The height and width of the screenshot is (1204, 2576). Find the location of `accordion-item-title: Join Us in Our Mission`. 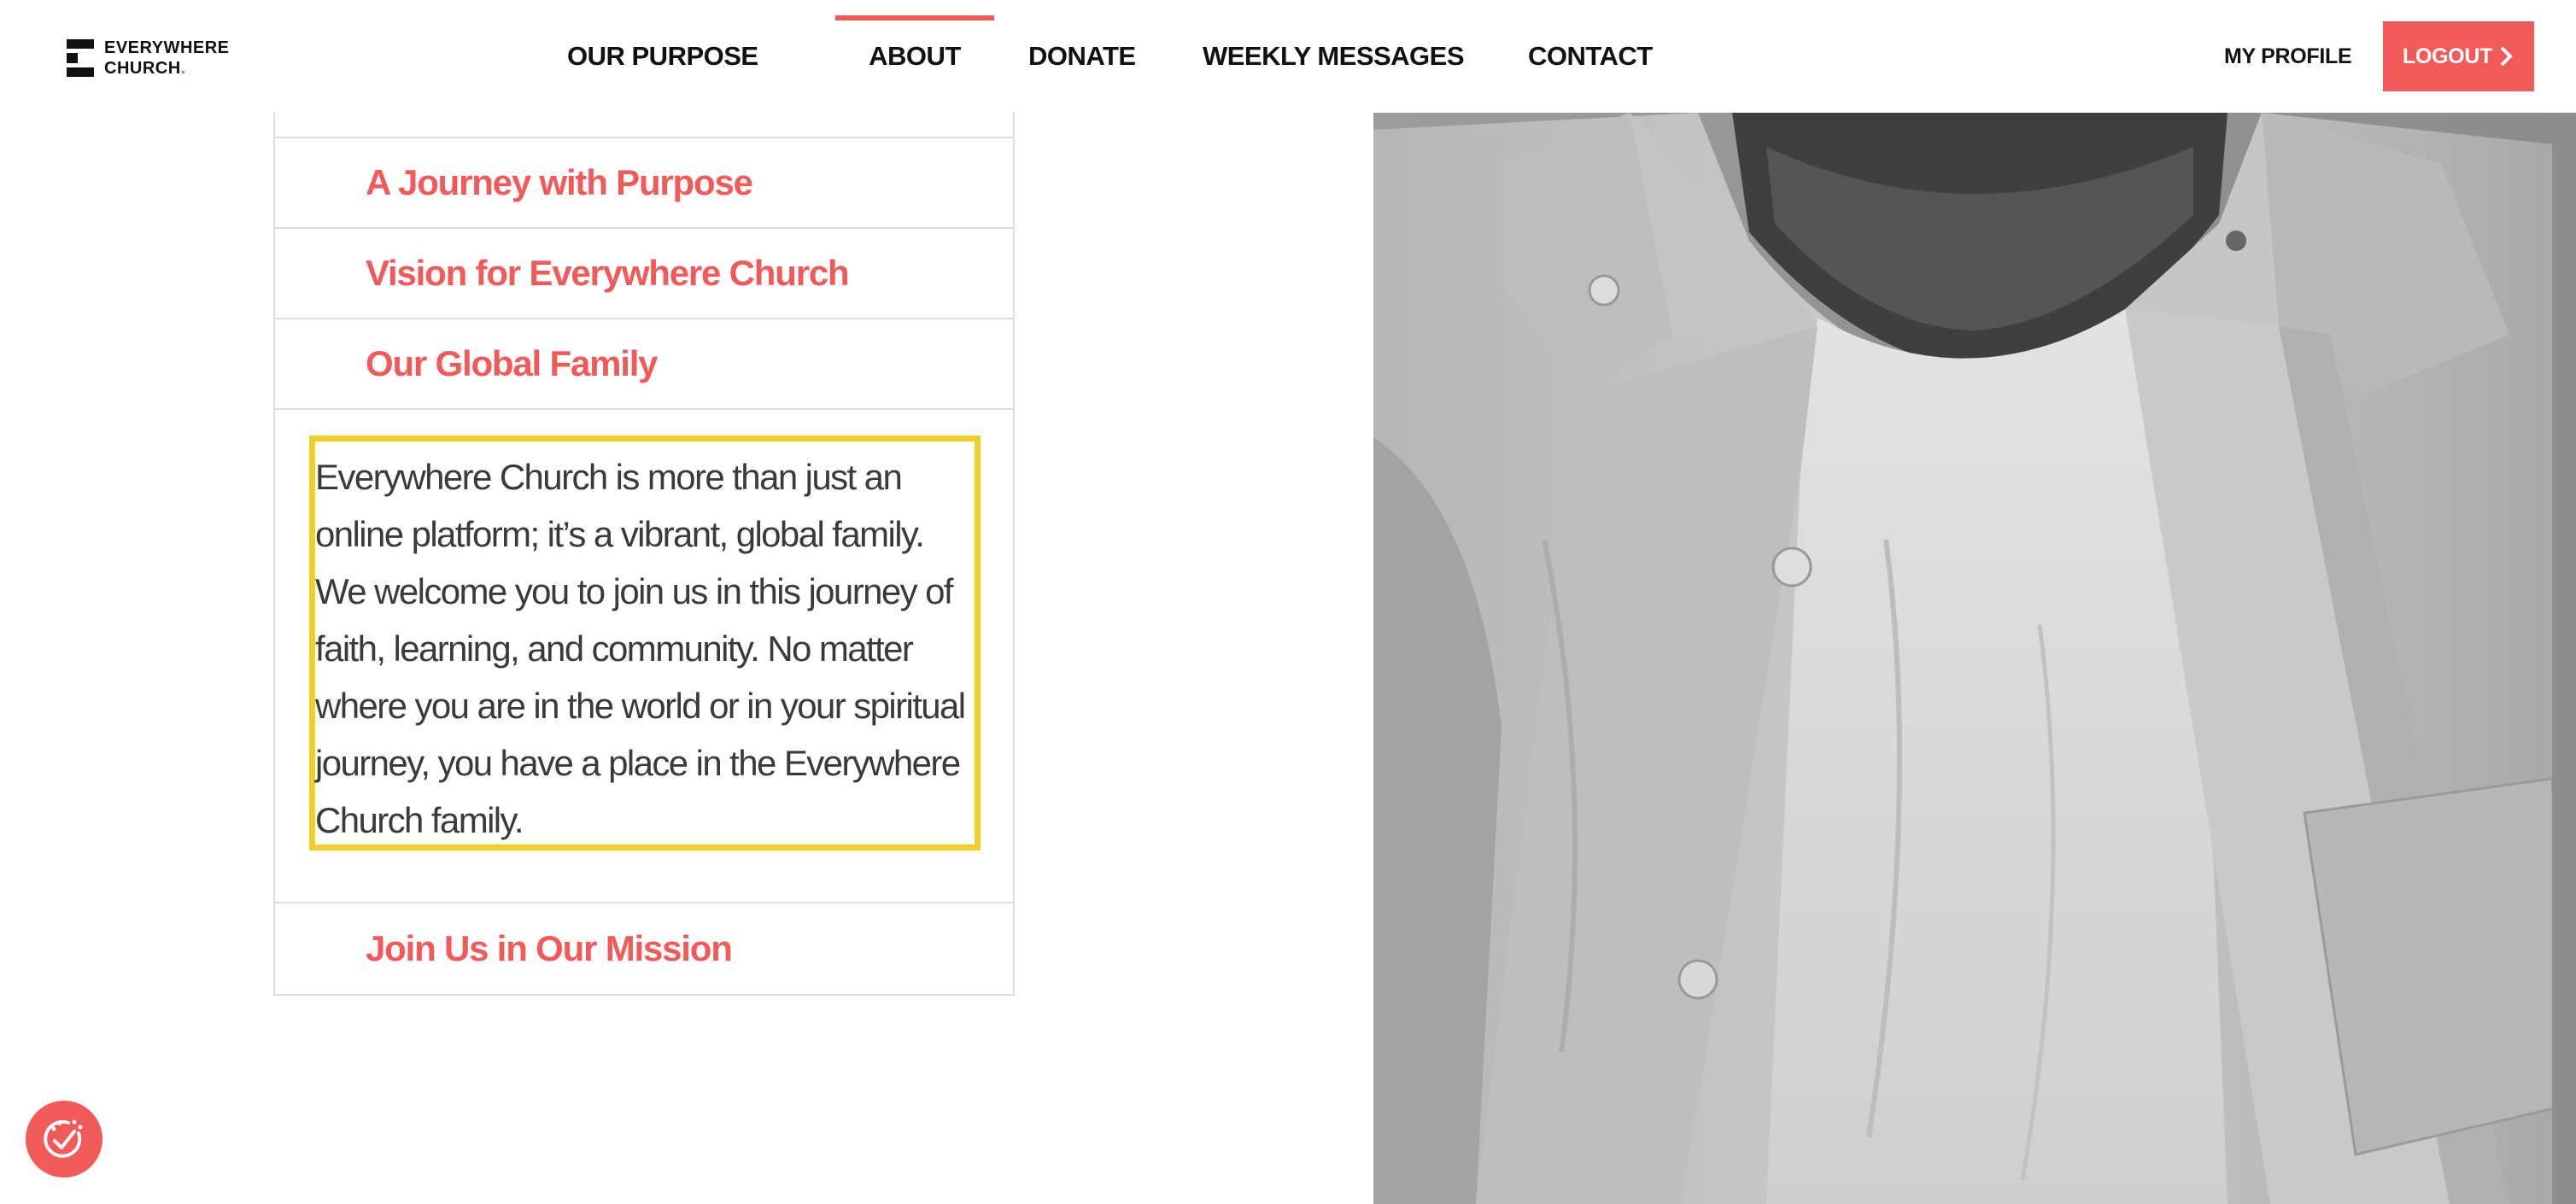

accordion-item-title: Join Us in Our Mission is located at coordinates (549, 948).